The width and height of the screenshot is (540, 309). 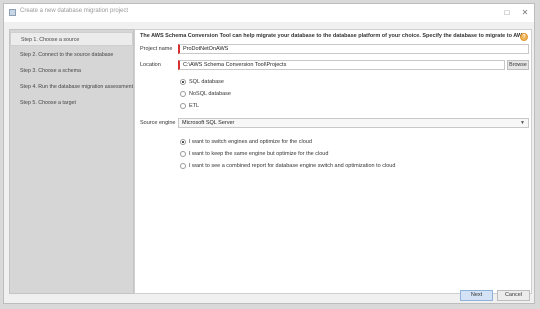 What do you see at coordinates (208, 123) in the screenshot?
I see `source-engine-value: Microsoft SQL Server` at bounding box center [208, 123].